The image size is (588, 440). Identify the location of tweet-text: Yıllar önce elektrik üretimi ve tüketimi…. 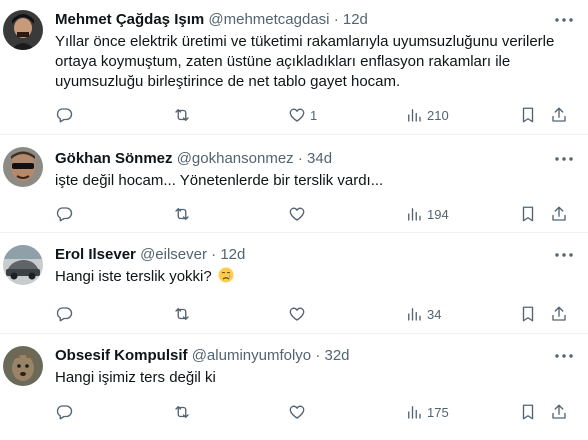
(305, 61).